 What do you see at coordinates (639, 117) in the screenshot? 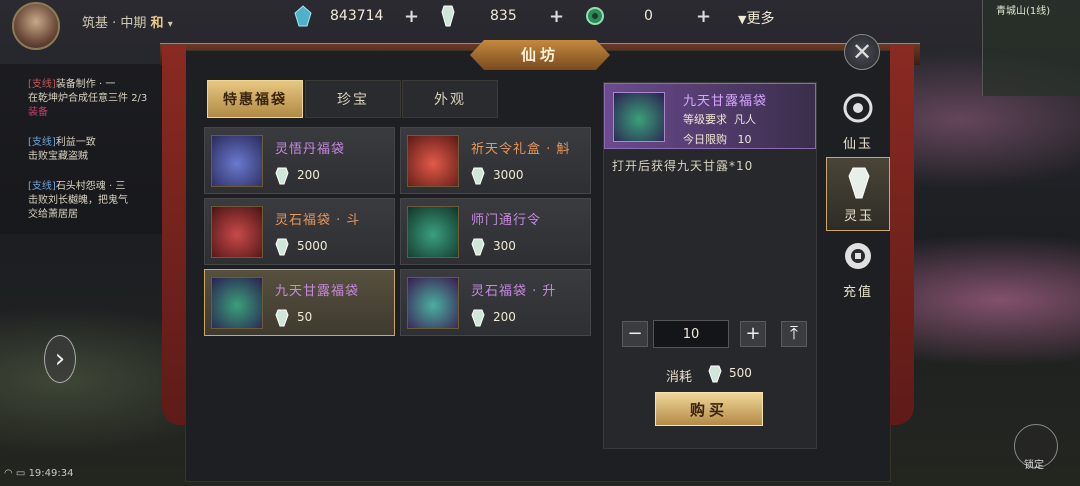
I see `detail-thumbnail` at bounding box center [639, 117].